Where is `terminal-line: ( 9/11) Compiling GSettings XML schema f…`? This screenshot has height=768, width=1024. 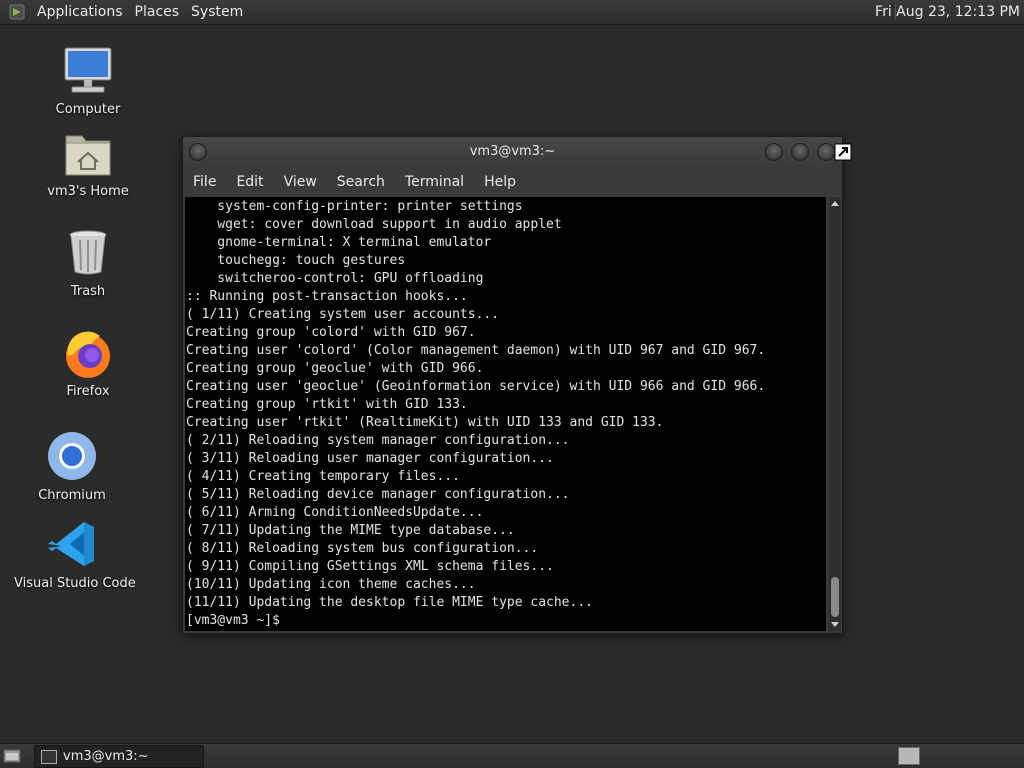 terminal-line: ( 9/11) Compiling GSettings XML schema f… is located at coordinates (370, 566).